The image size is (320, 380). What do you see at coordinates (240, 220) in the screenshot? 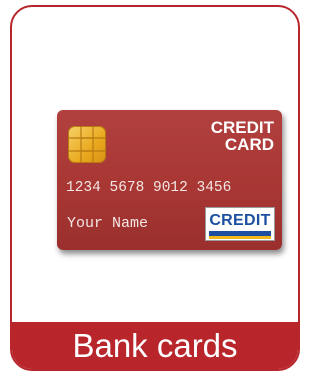
I see `credit-logo-text: CREDIT` at bounding box center [240, 220].